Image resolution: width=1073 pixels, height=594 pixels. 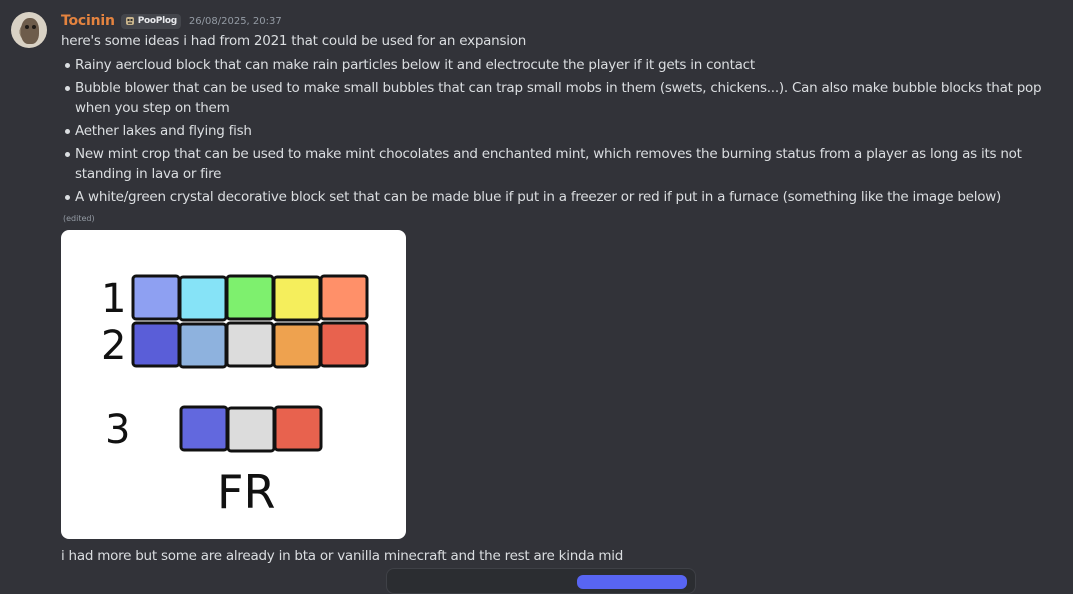 I want to click on message-timestamp: 26/08/2025, 20:37, so click(x=235, y=21).